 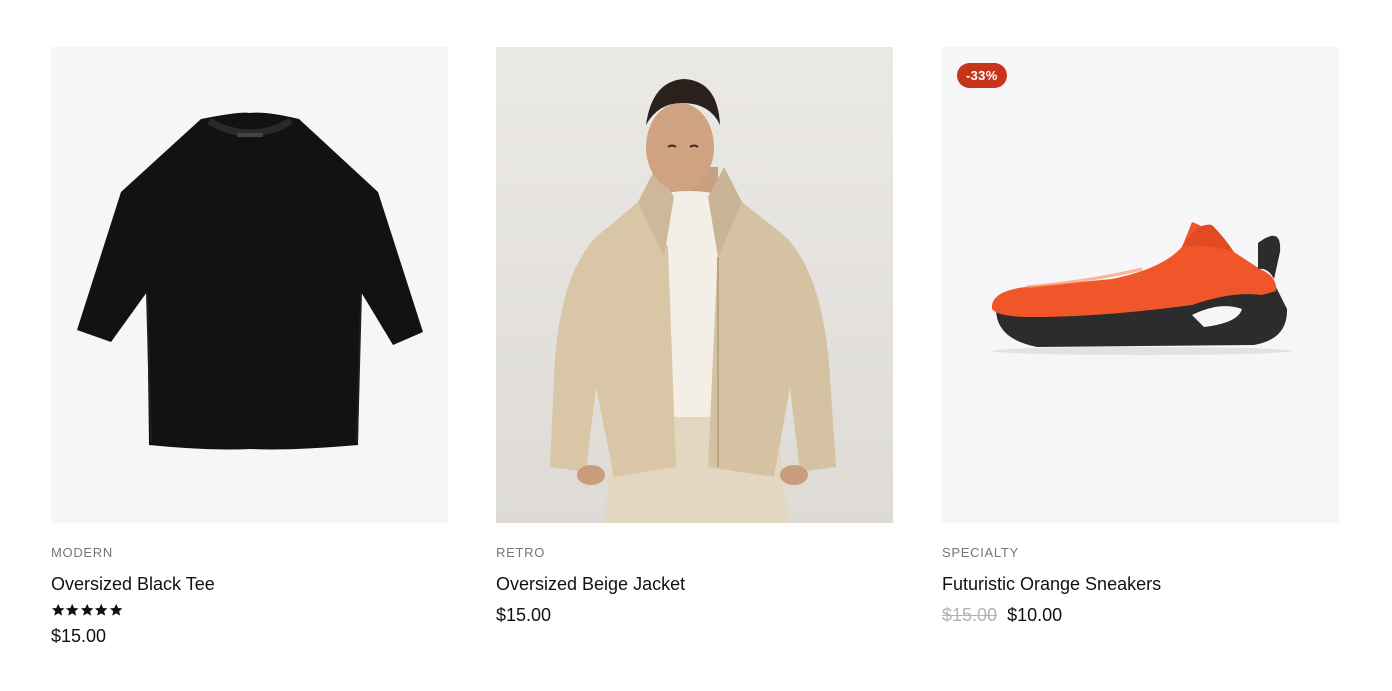 What do you see at coordinates (249, 584) in the screenshot?
I see `product-title: Oversized Black Tee` at bounding box center [249, 584].